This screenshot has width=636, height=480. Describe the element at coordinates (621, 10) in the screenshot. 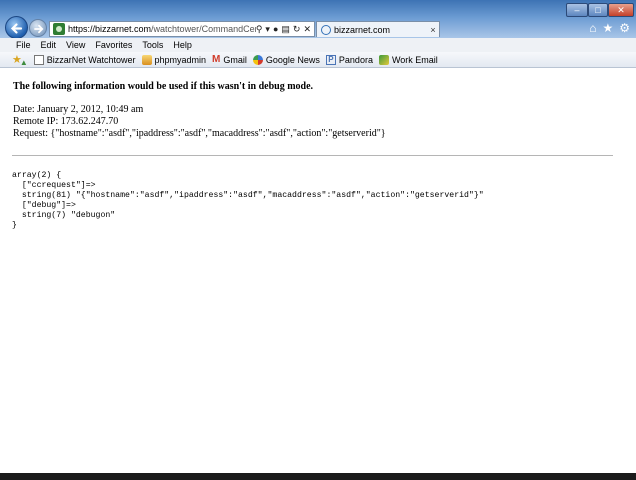

I see `close-window-button: ✕` at that location.